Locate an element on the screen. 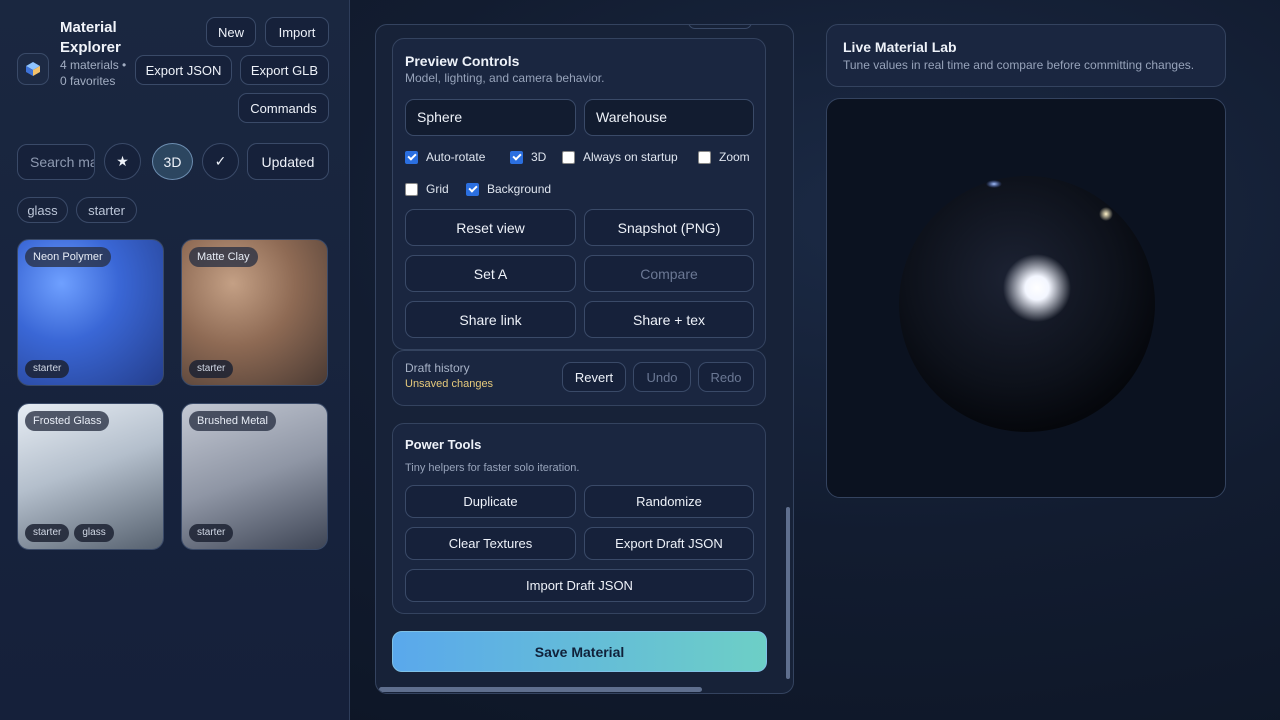  commands-button: Commands is located at coordinates (283, 108).